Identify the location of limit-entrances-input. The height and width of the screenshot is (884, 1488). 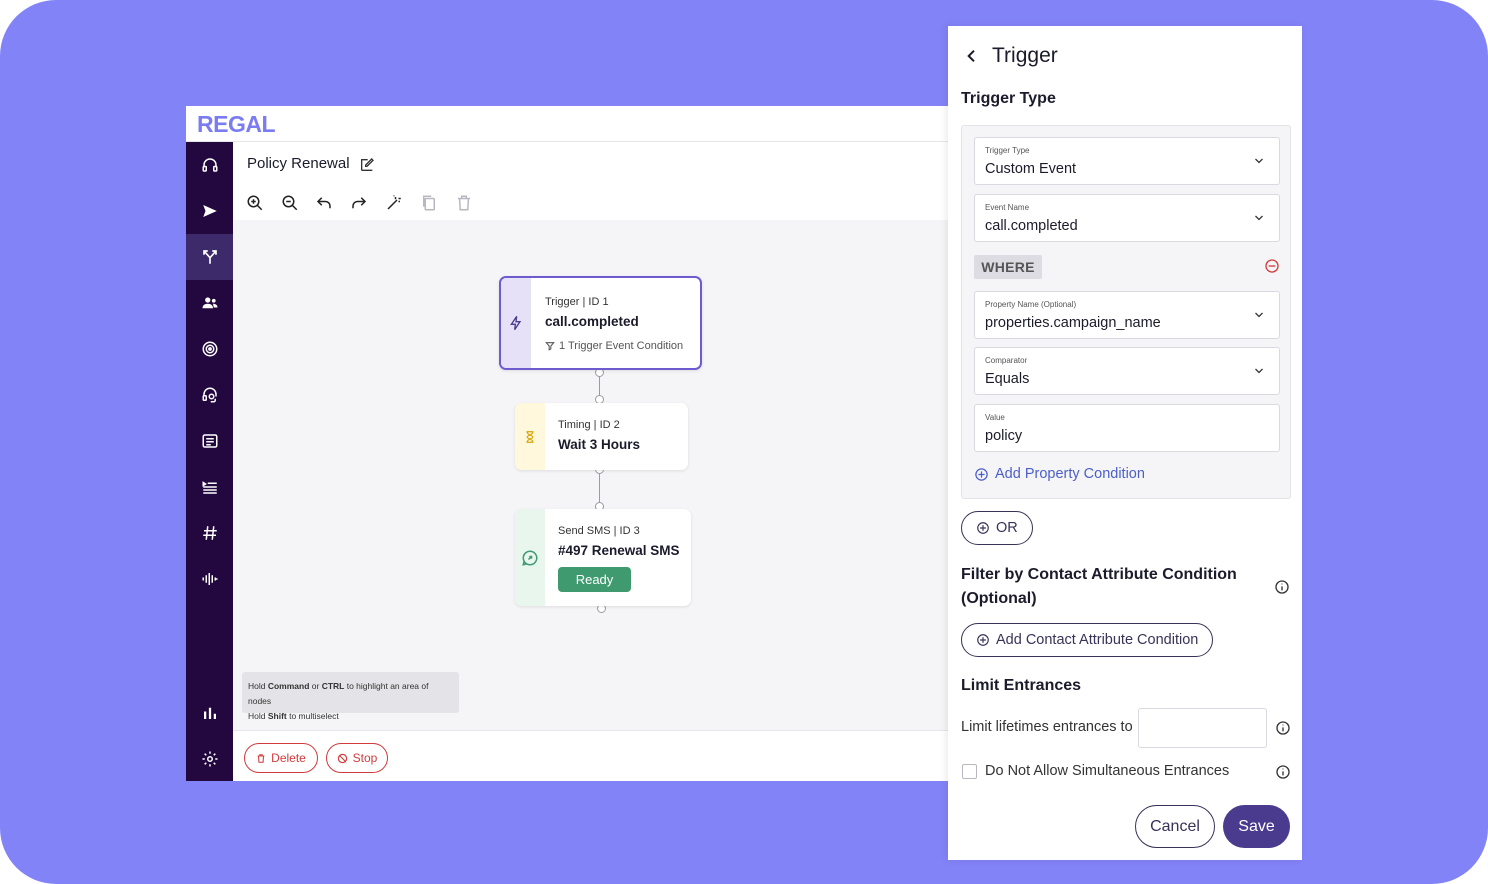
(1202, 728).